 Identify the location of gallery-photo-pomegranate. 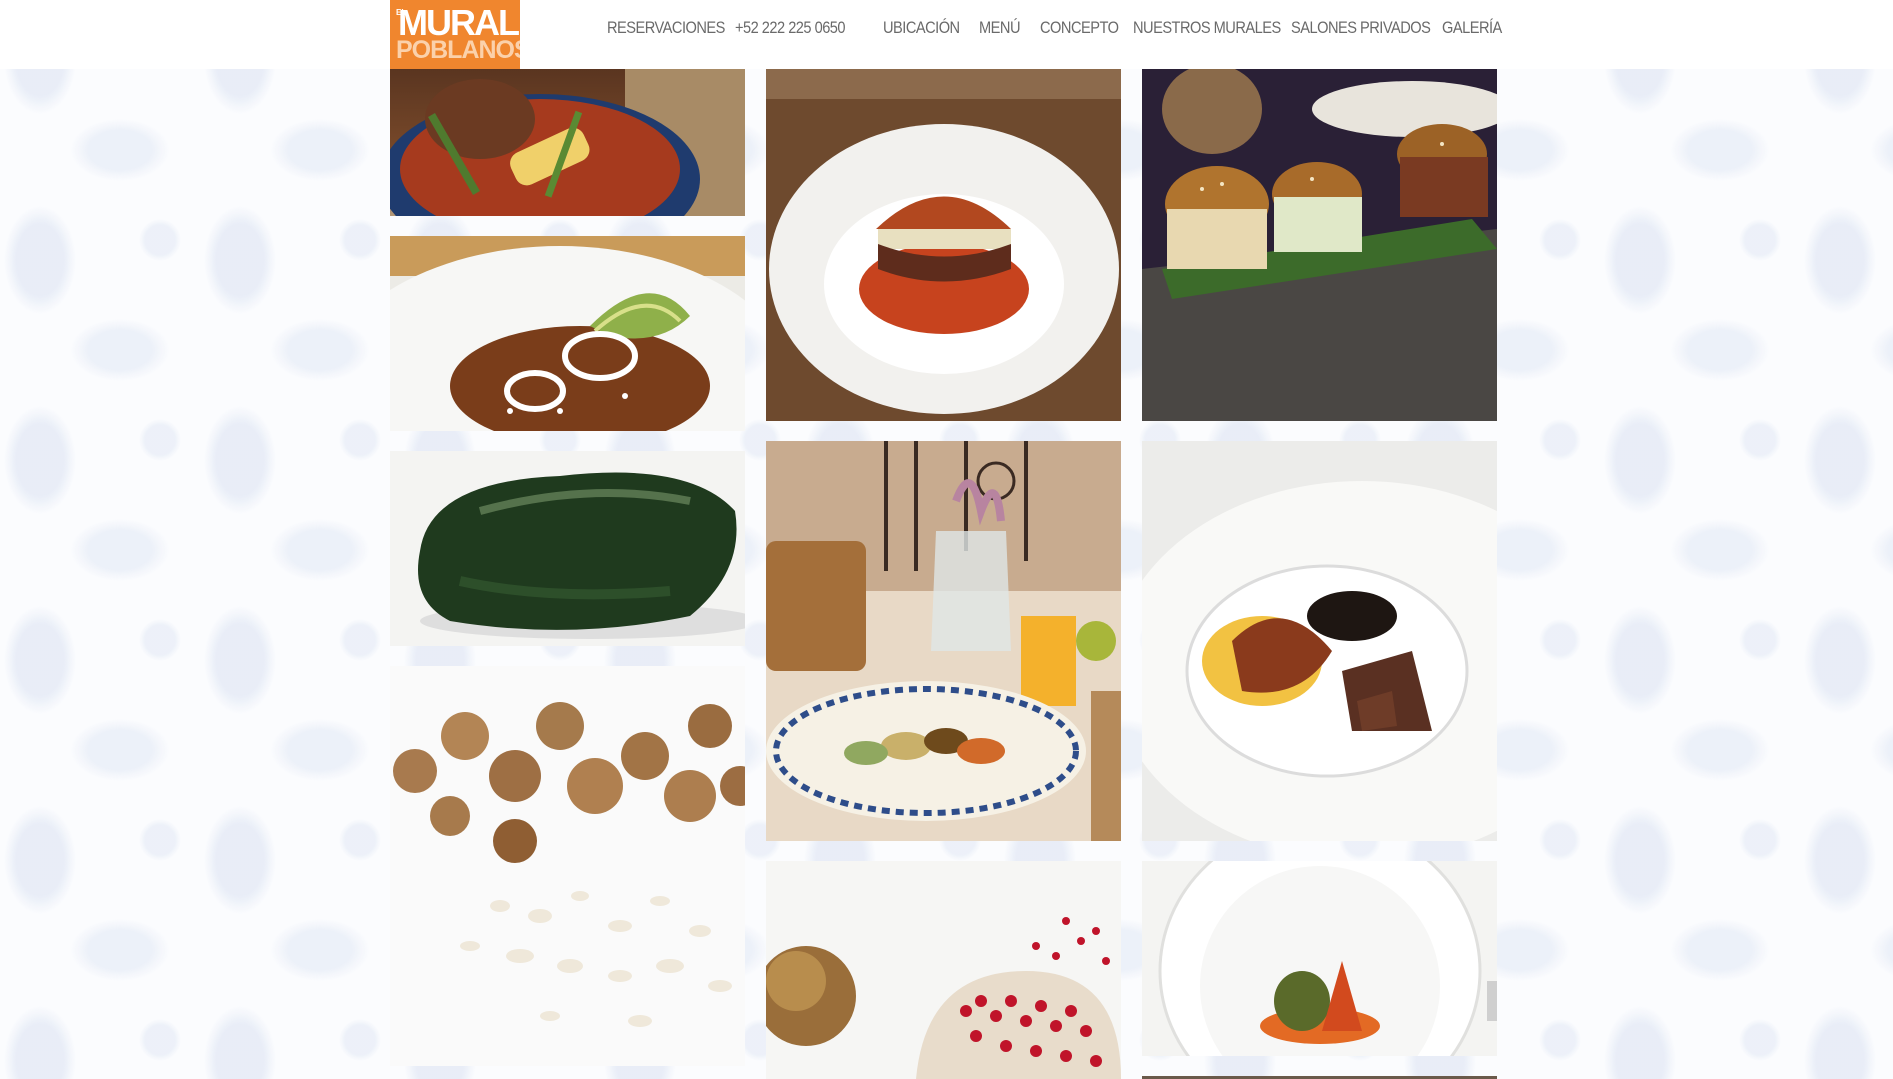
(943, 970).